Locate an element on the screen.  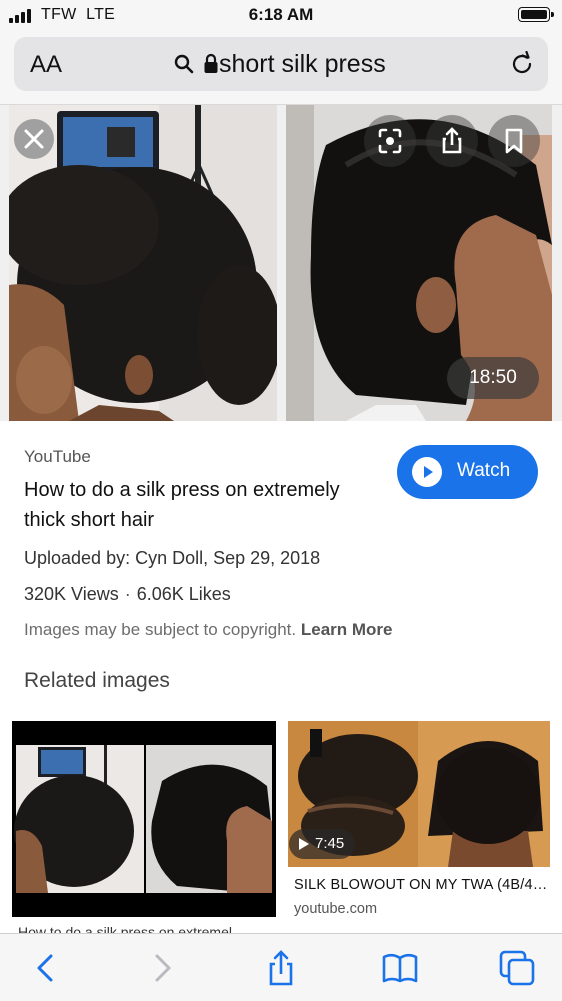
search-icon is located at coordinates (184, 64).